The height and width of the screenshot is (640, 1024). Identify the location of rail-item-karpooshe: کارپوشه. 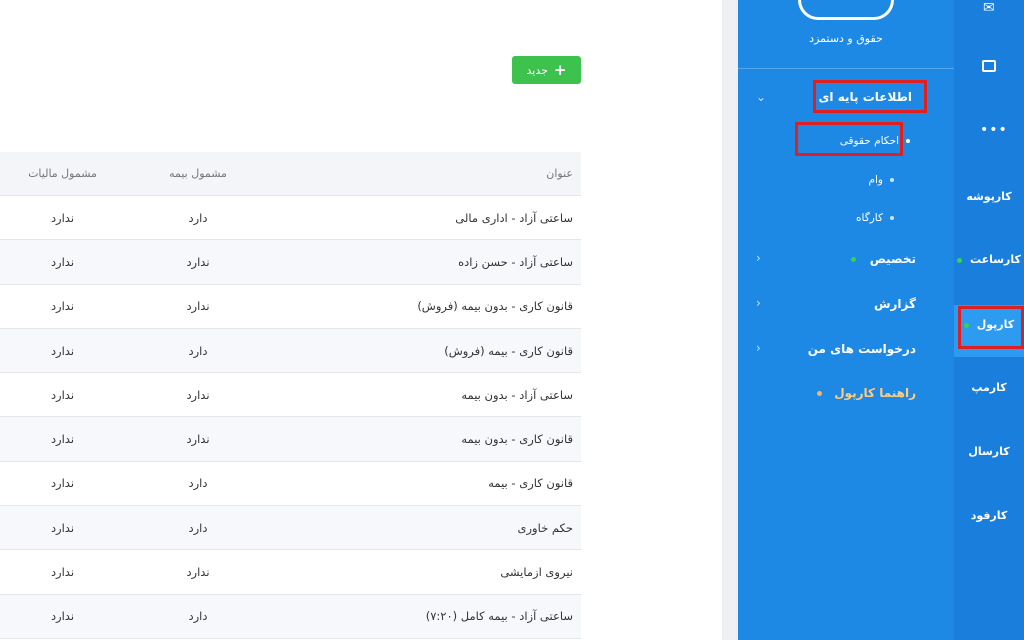
(989, 196).